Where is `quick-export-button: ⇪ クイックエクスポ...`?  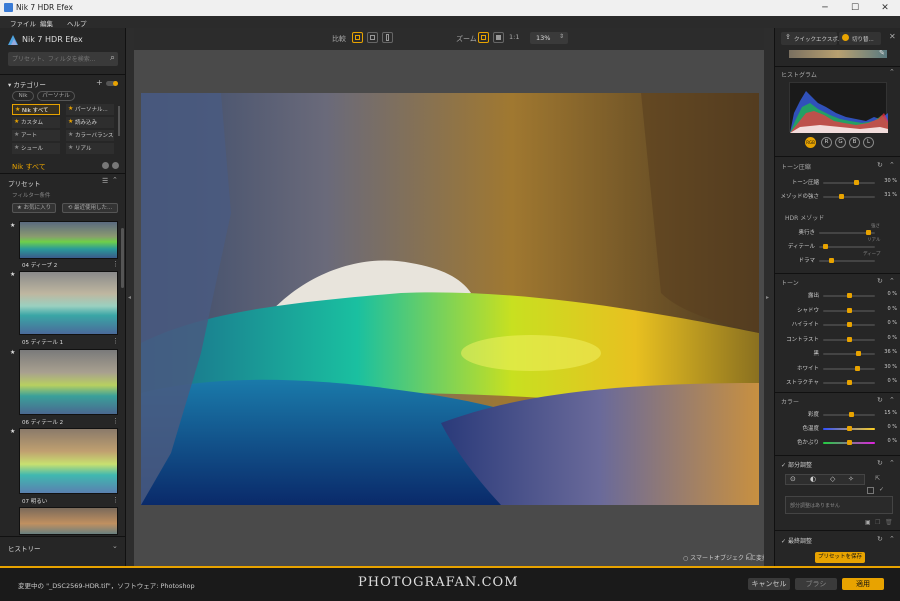 quick-export-button: ⇪ クイックエクスポ... is located at coordinates (812, 38).